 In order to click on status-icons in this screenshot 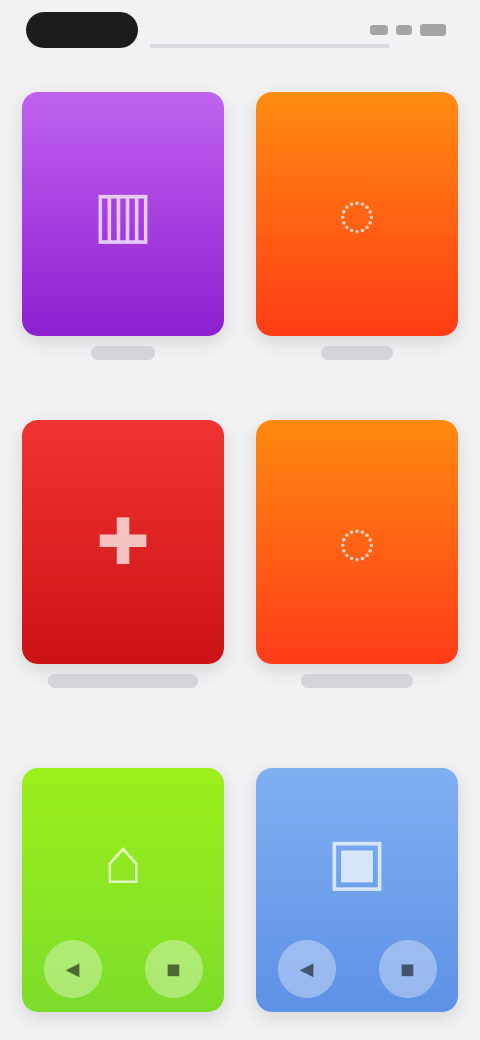, I will do `click(402, 30)`.